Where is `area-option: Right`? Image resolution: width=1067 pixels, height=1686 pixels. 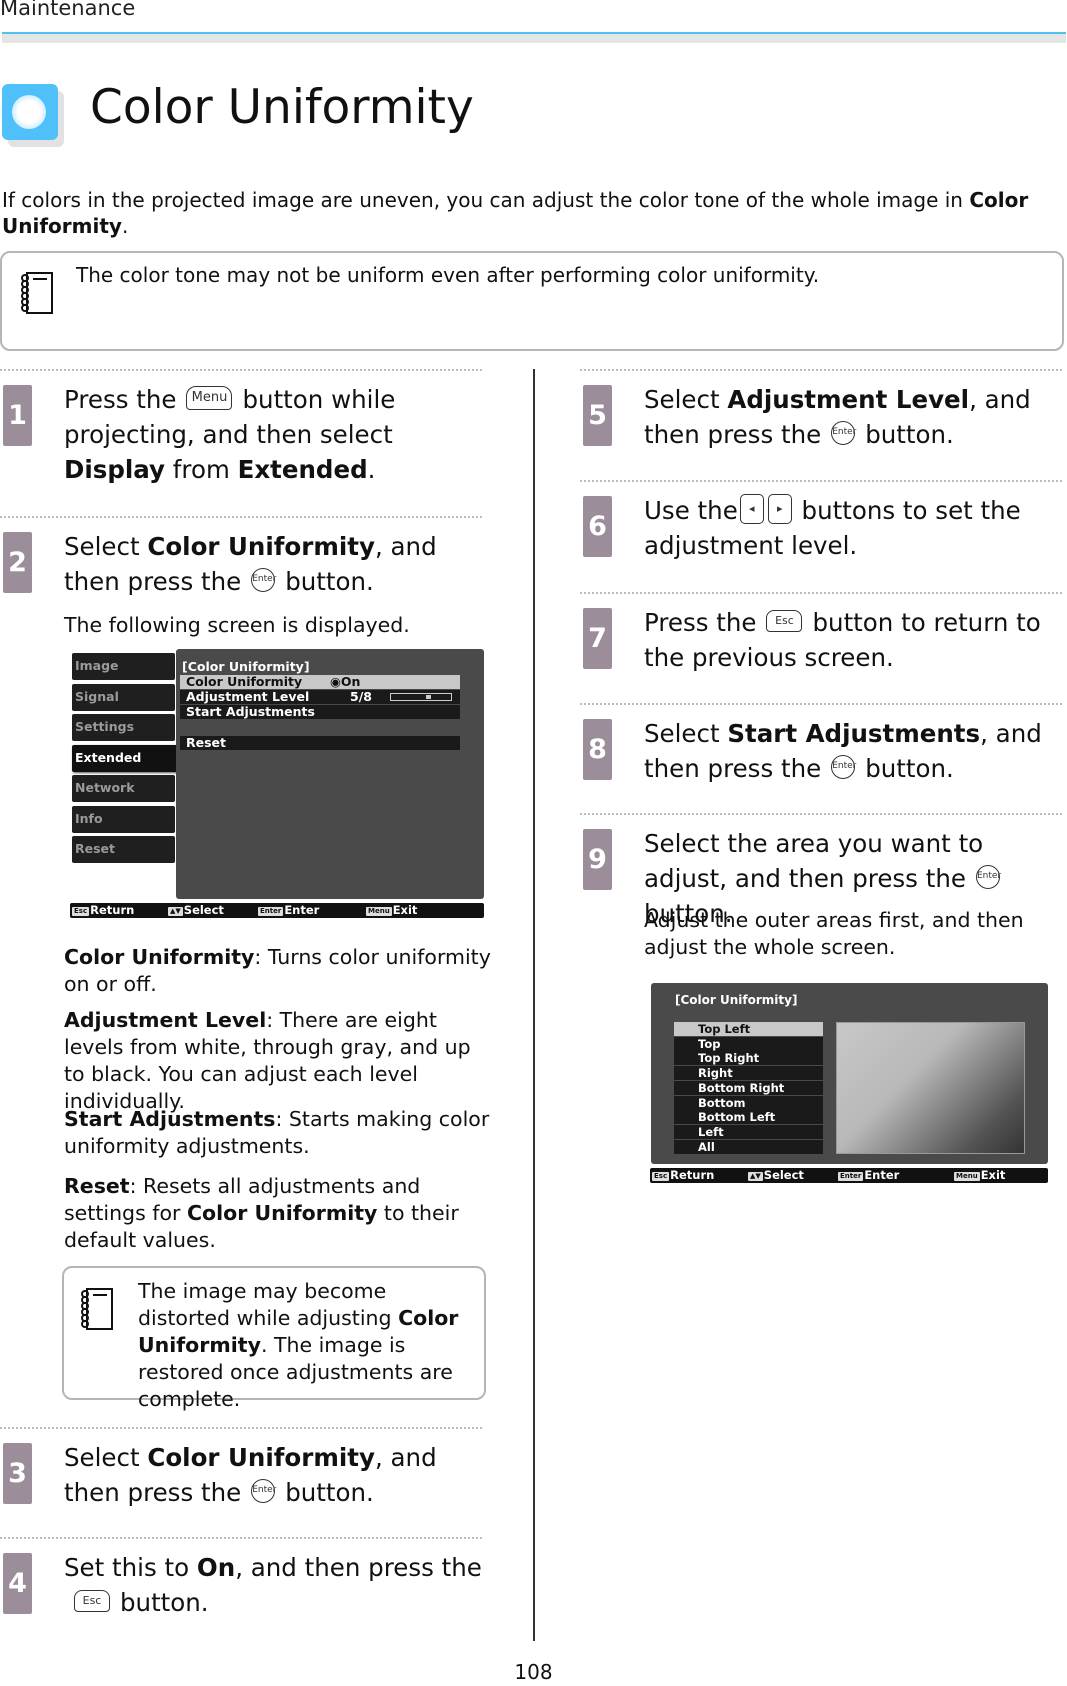
area-option: Right is located at coordinates (748, 1073).